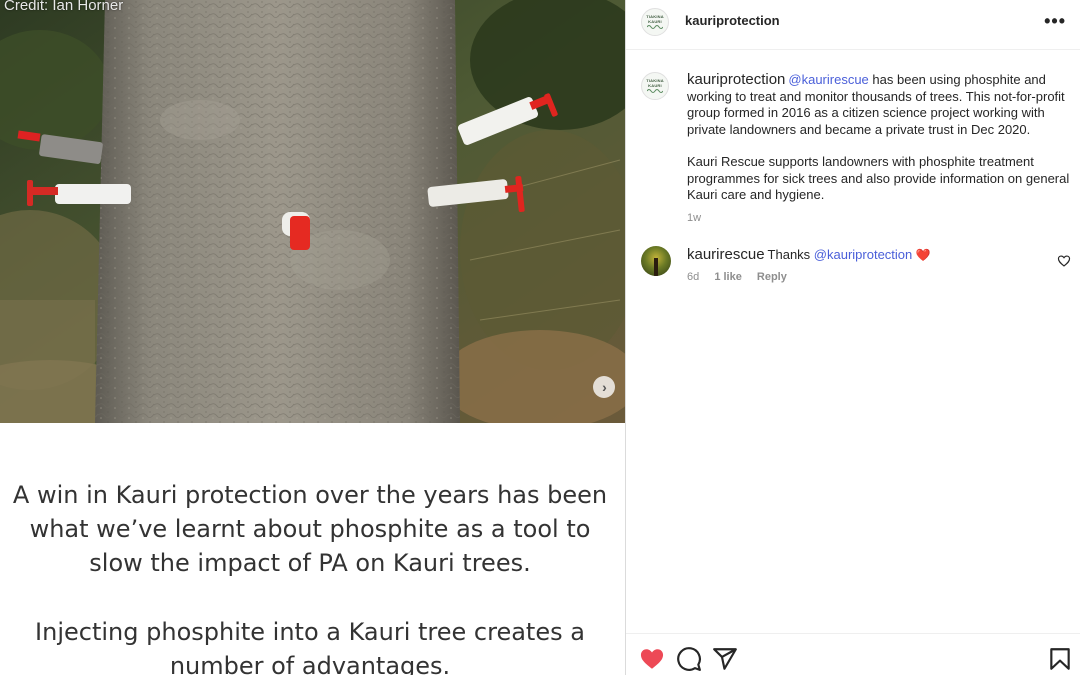 This screenshot has height=675, width=1080. Describe the element at coordinates (1055, 21) in the screenshot. I see `more-options-icon: •••` at that location.